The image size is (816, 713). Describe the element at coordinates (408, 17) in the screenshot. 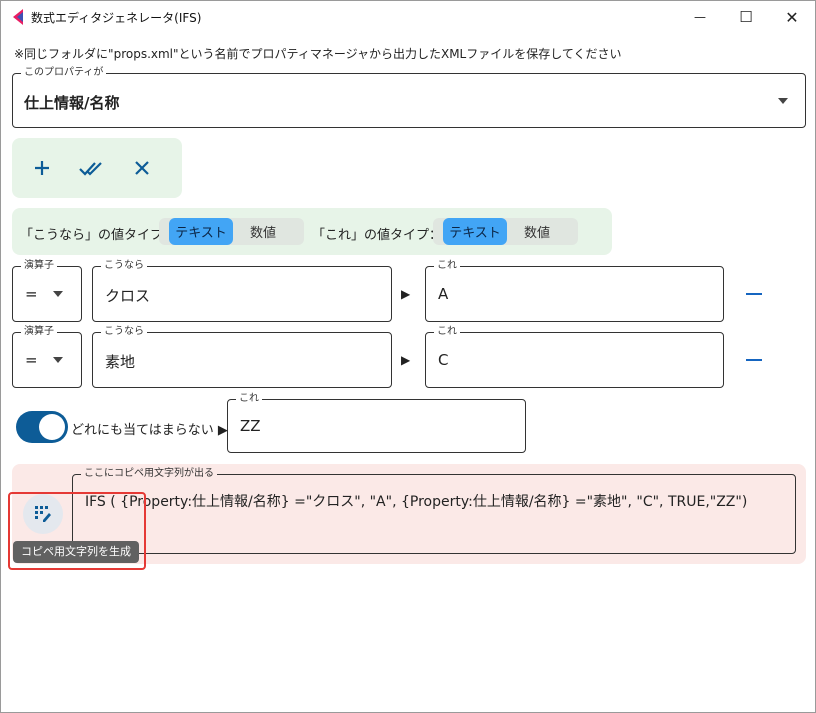

I see `title-bar: 数式エディタジェネレータ(IFS) — ☐ ✕` at that location.